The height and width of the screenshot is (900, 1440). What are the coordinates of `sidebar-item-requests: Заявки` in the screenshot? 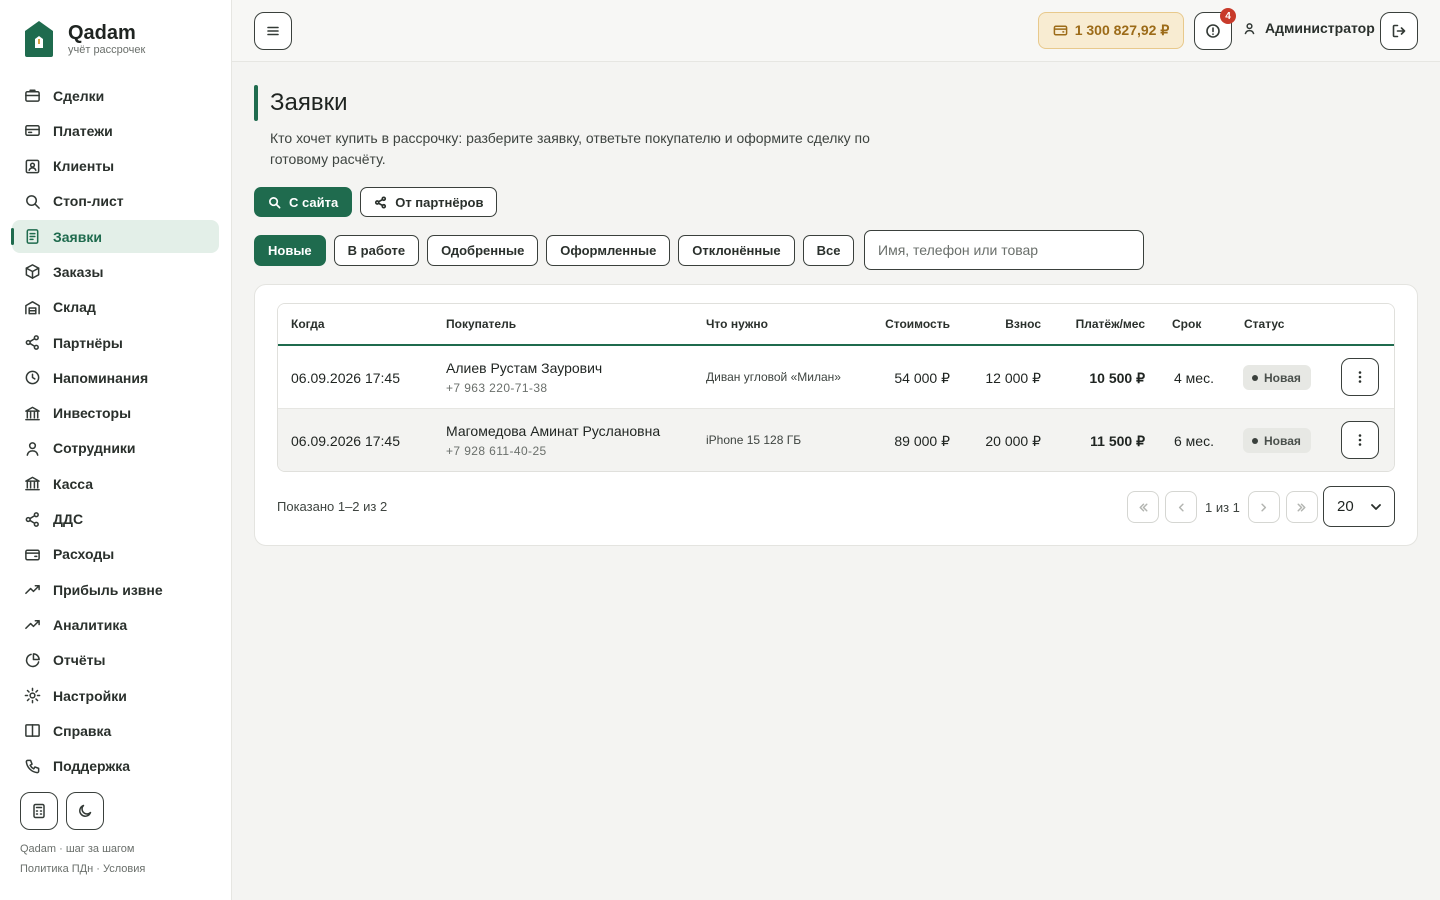 It's located at (115, 237).